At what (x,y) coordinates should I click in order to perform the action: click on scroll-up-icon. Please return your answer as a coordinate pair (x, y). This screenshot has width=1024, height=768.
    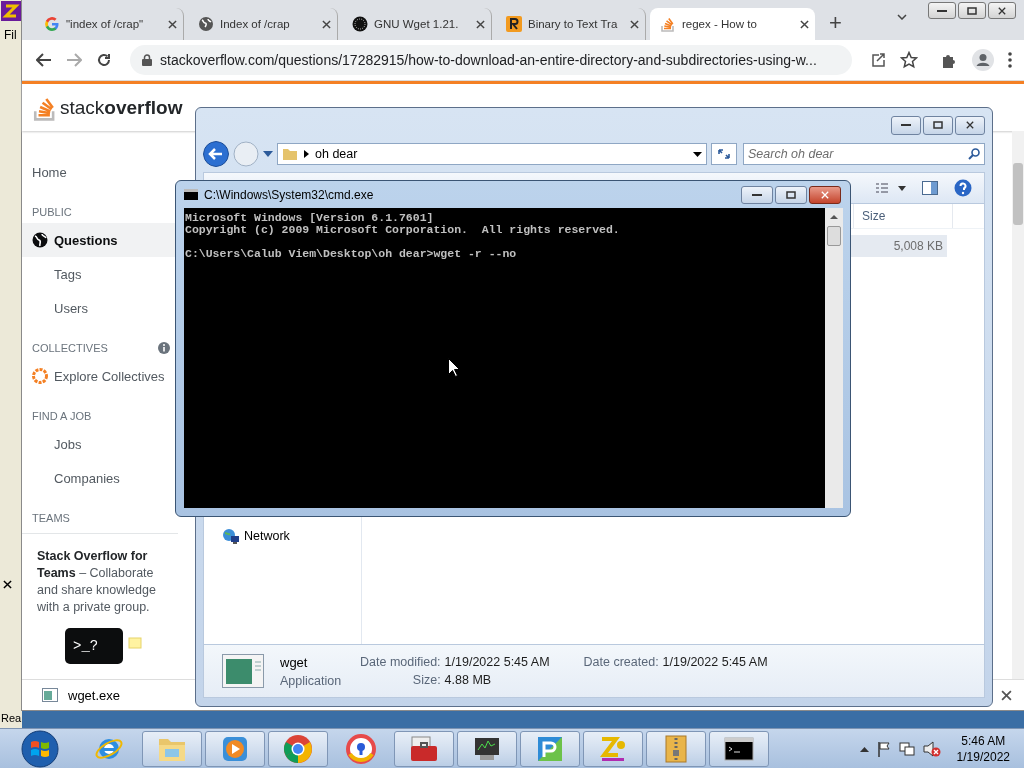
    Looking at the image, I should click on (834, 216).